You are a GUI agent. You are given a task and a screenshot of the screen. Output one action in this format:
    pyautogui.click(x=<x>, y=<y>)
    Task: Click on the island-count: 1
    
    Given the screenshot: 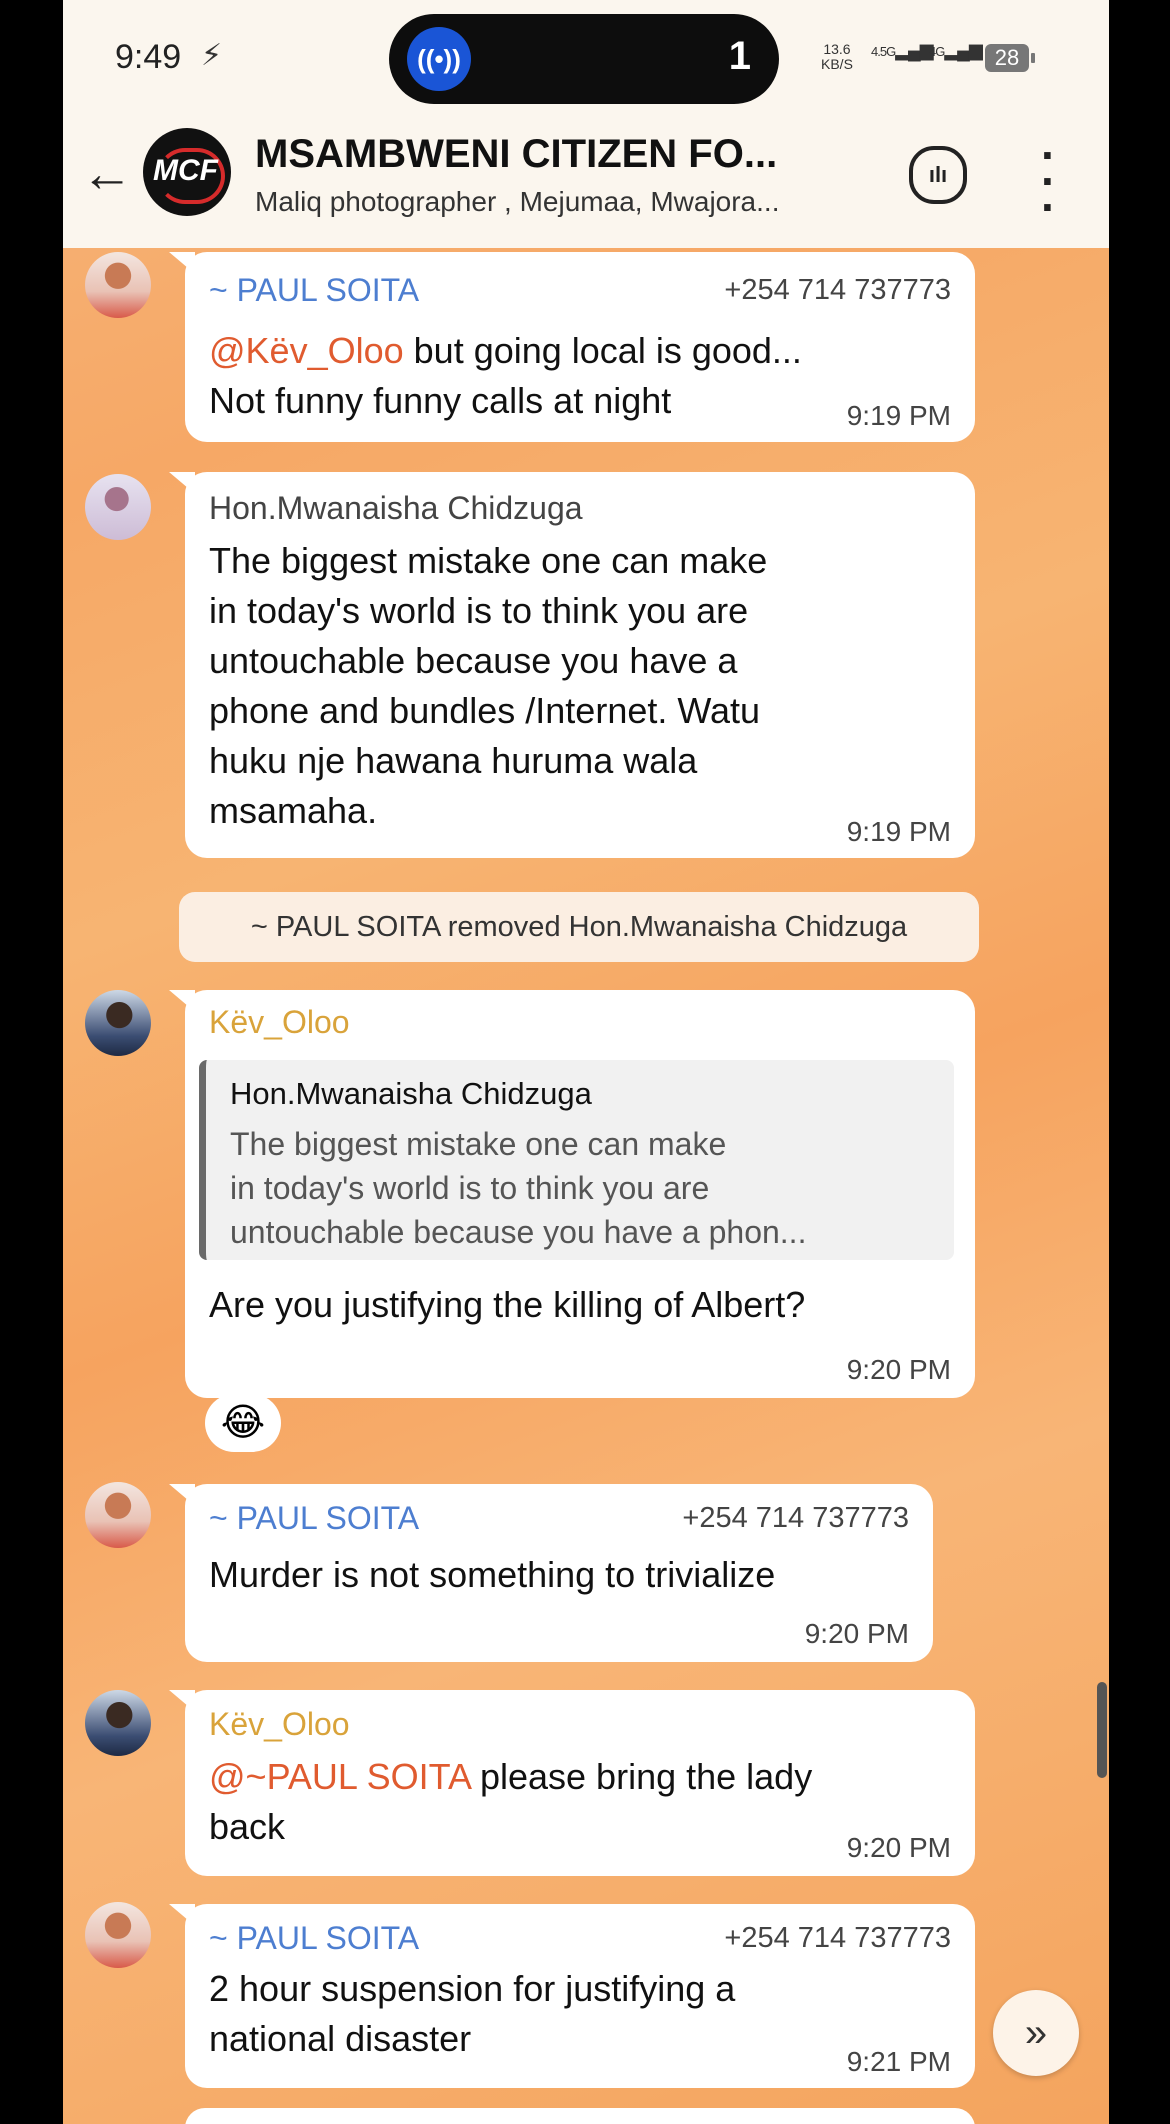 What is the action you would take?
    pyautogui.click(x=739, y=56)
    